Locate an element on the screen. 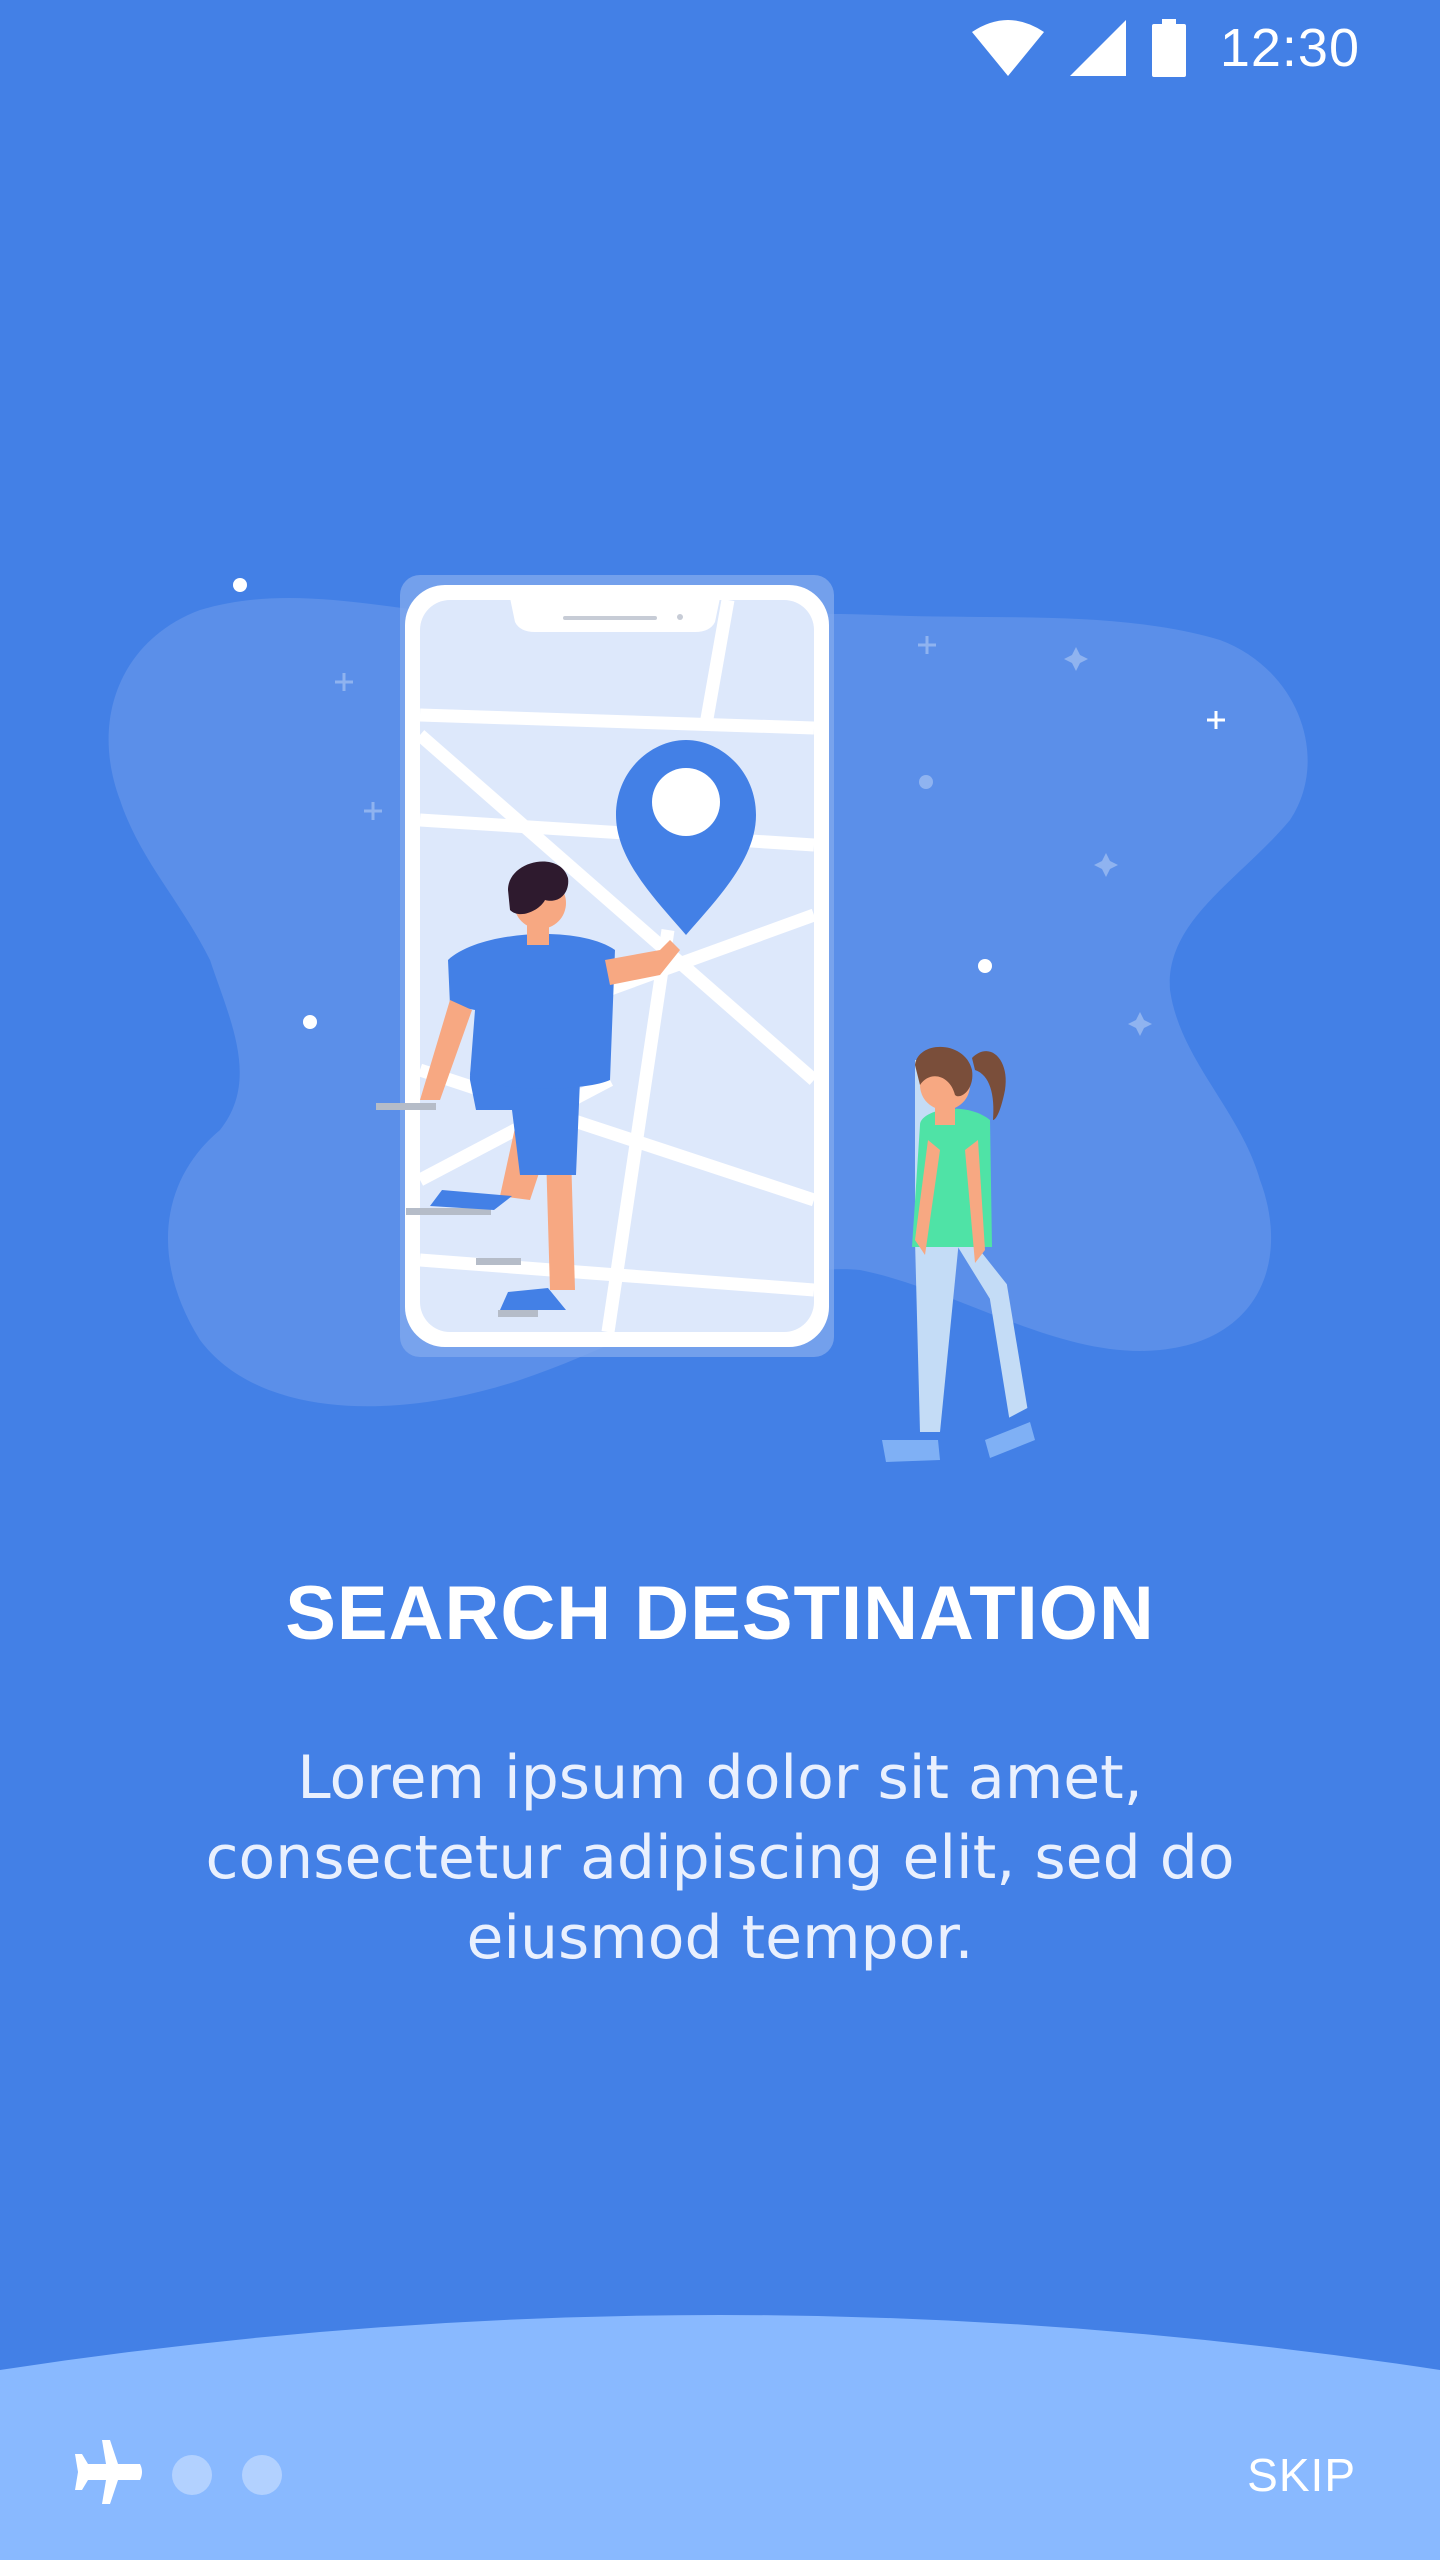 This screenshot has width=1440, height=2560. battery-icon is located at coordinates (1168, 48).